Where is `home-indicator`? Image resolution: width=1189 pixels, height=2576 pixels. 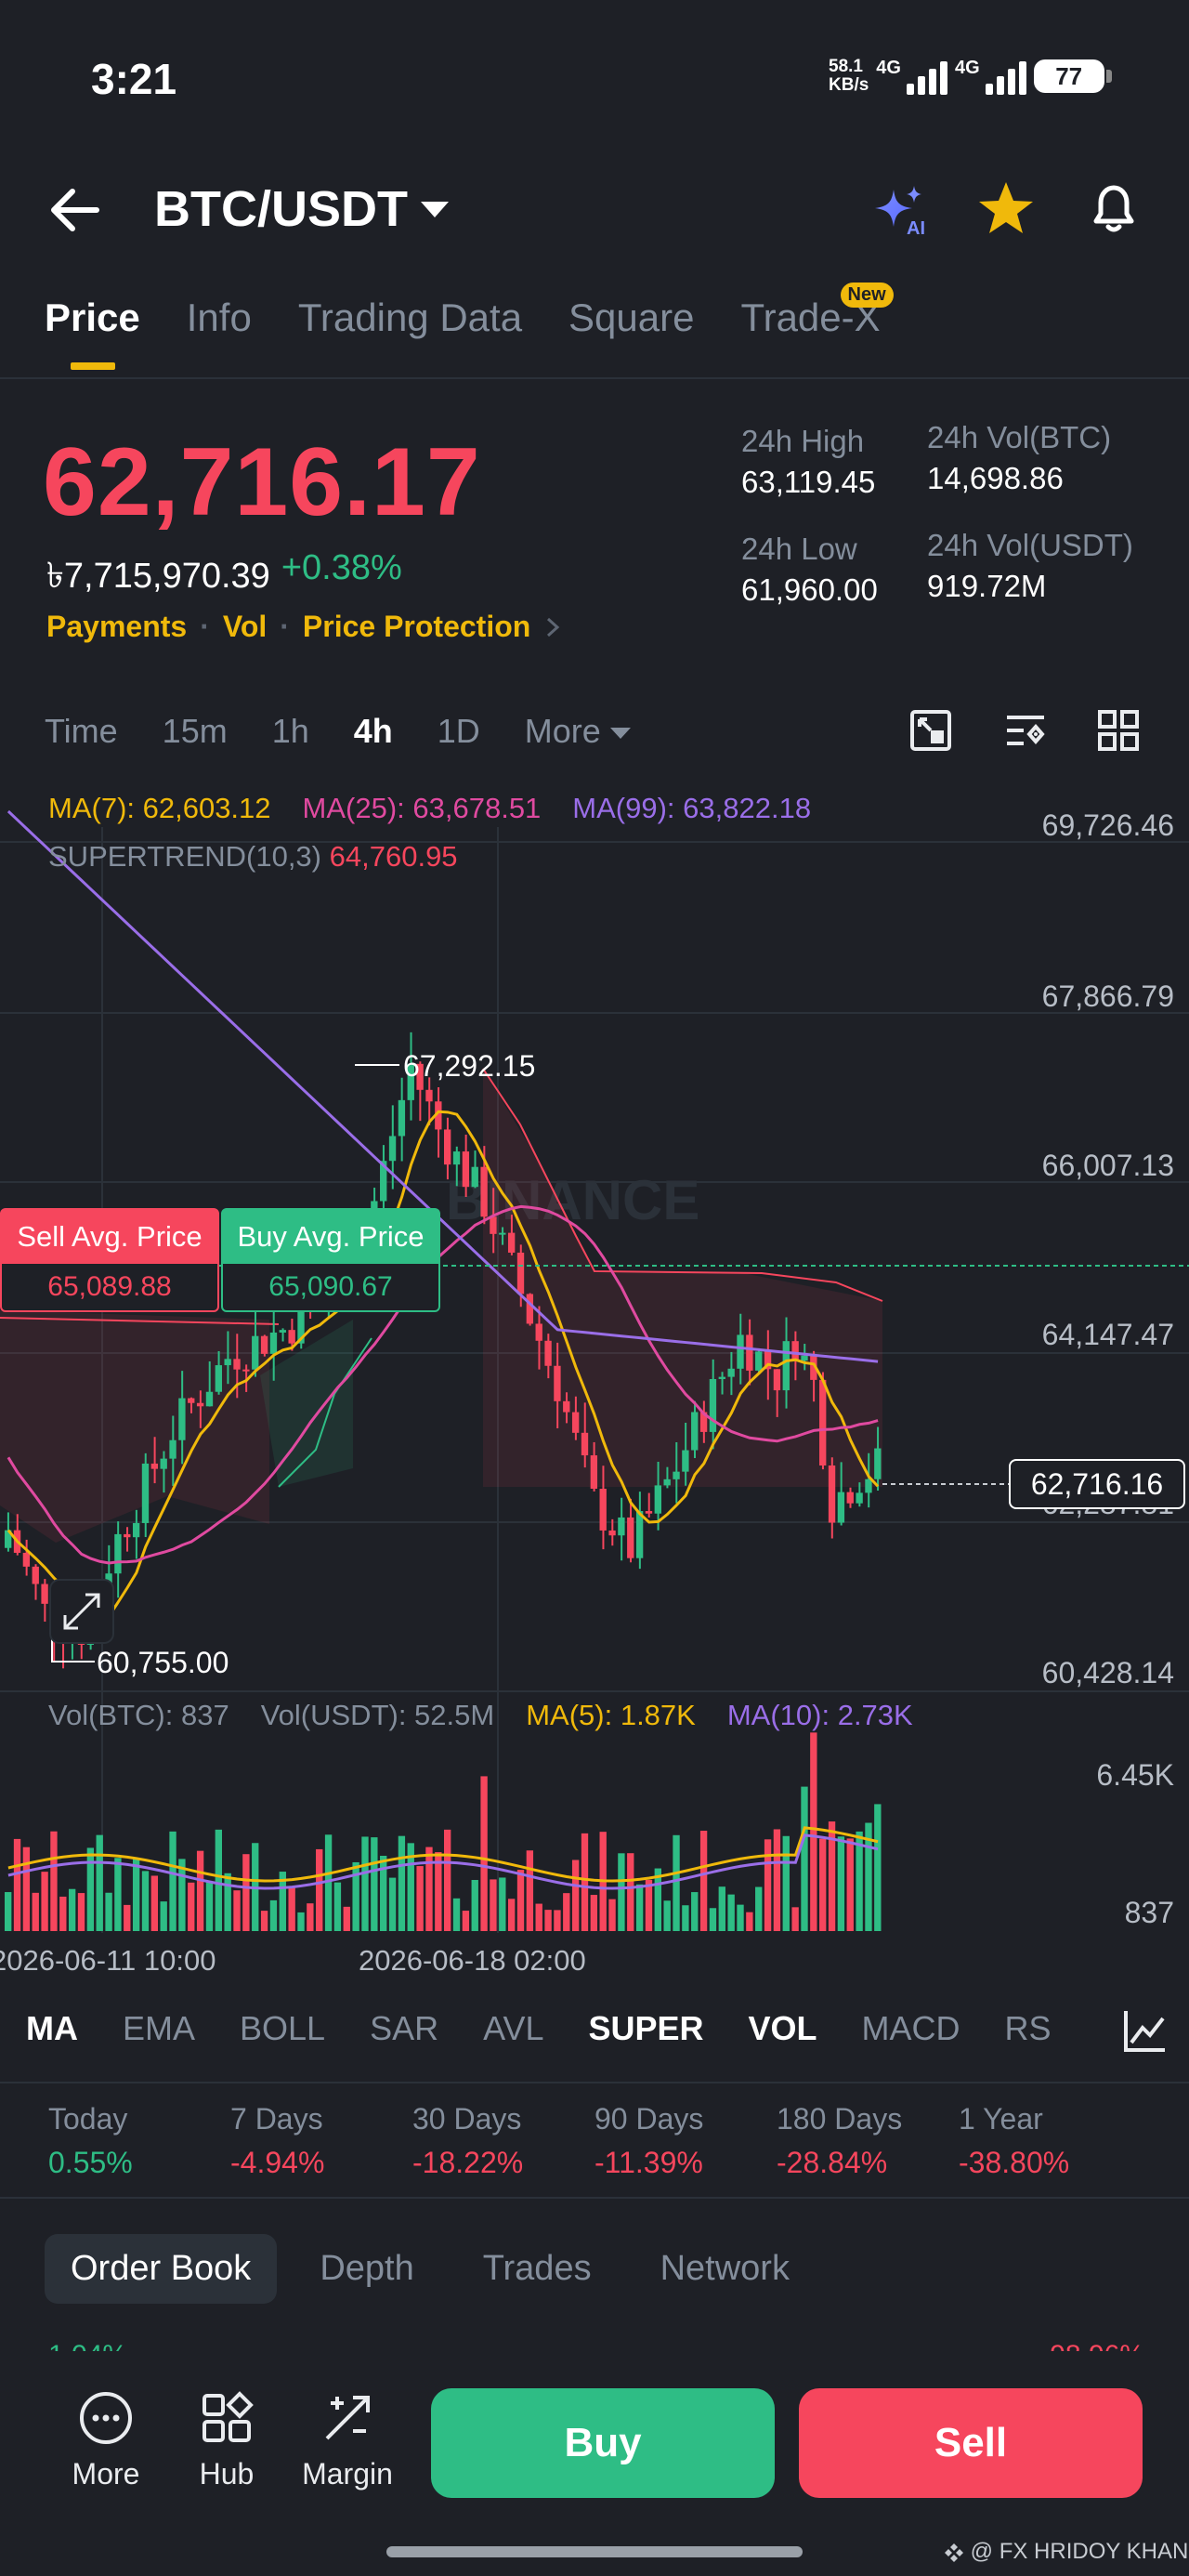
home-indicator is located at coordinates (594, 2551).